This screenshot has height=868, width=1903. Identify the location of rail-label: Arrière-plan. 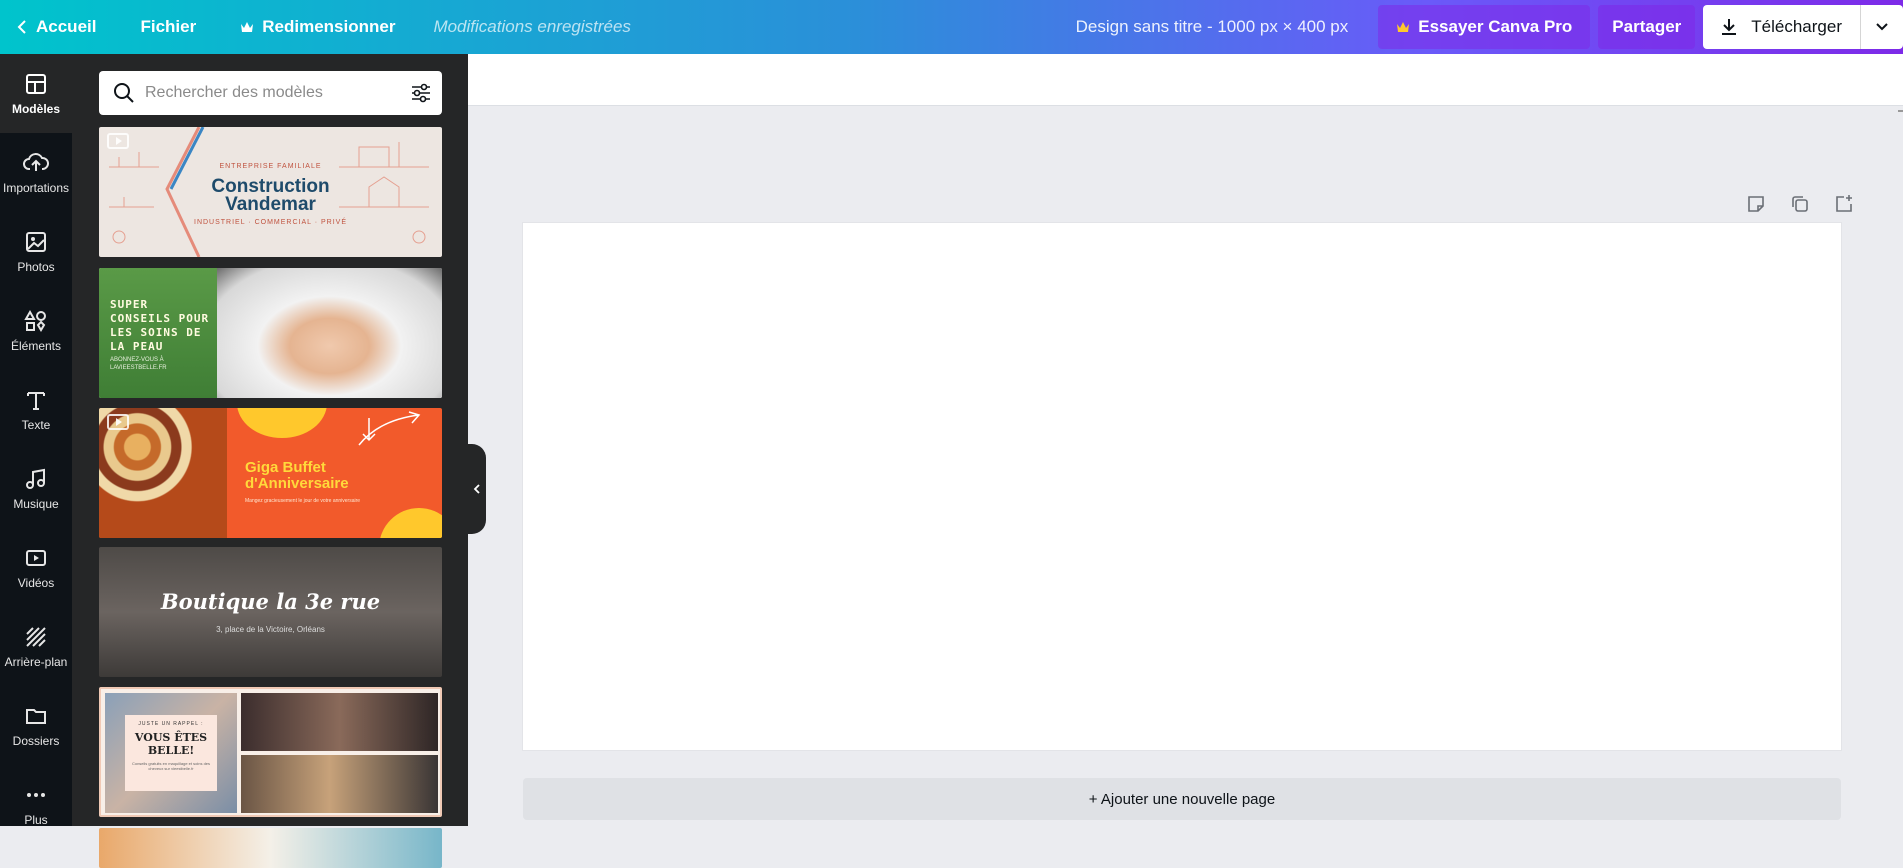
(36, 661).